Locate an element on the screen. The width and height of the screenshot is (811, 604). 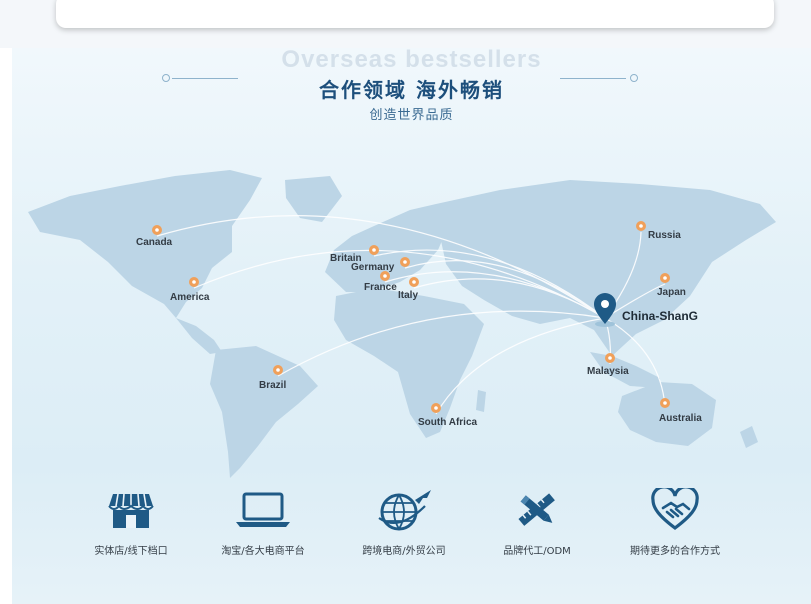
label-south-africa: South Africa is located at coordinates (448, 422).